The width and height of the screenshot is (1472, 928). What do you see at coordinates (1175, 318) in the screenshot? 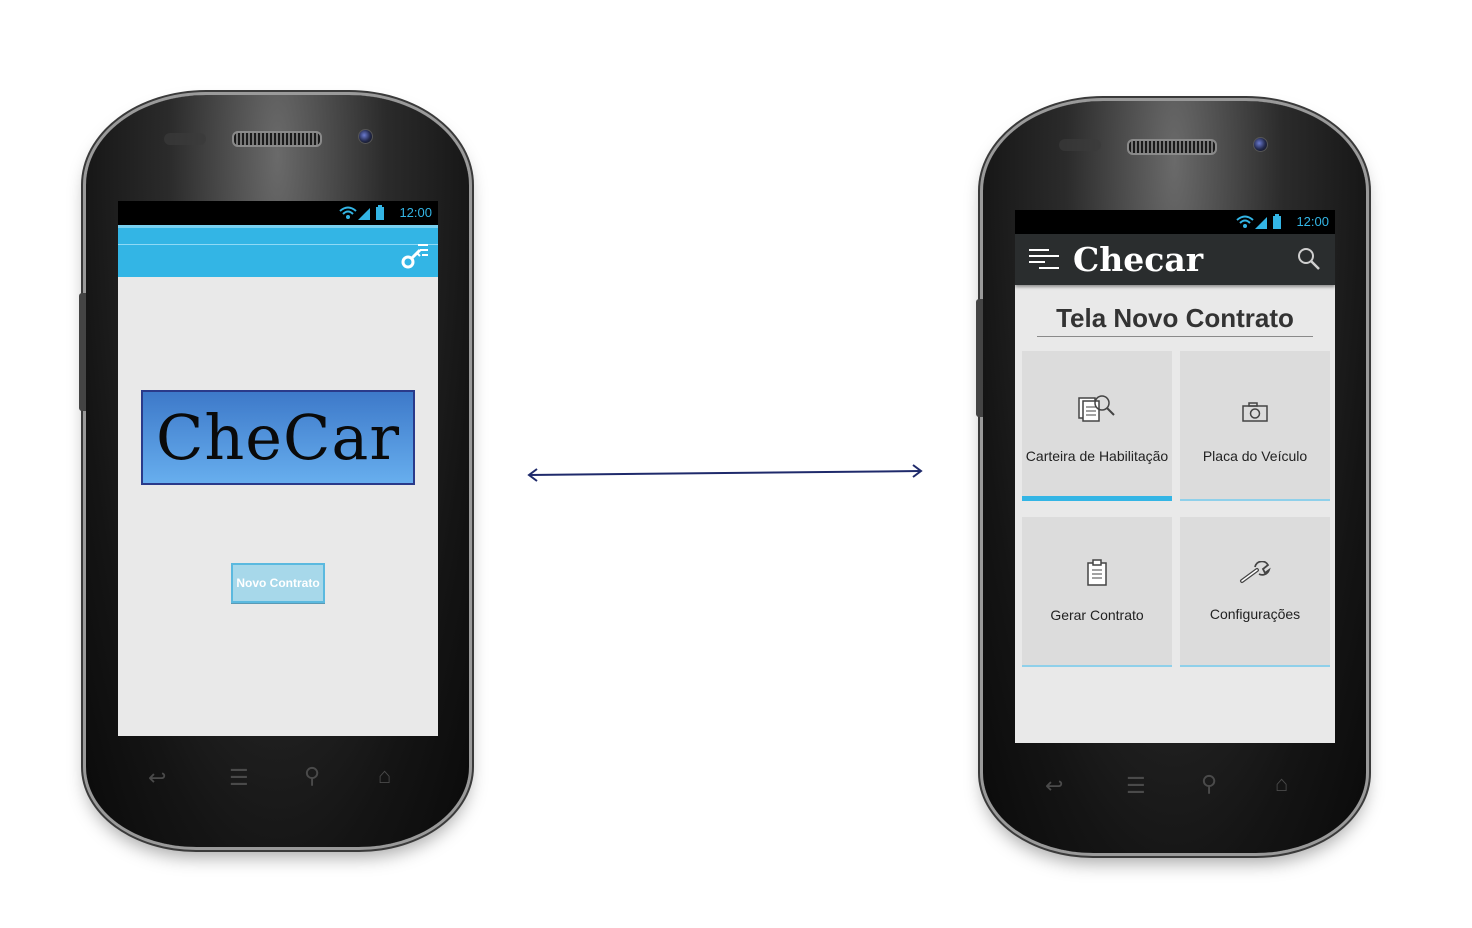
I see `page-heading: Tela Novo Contrato` at bounding box center [1175, 318].